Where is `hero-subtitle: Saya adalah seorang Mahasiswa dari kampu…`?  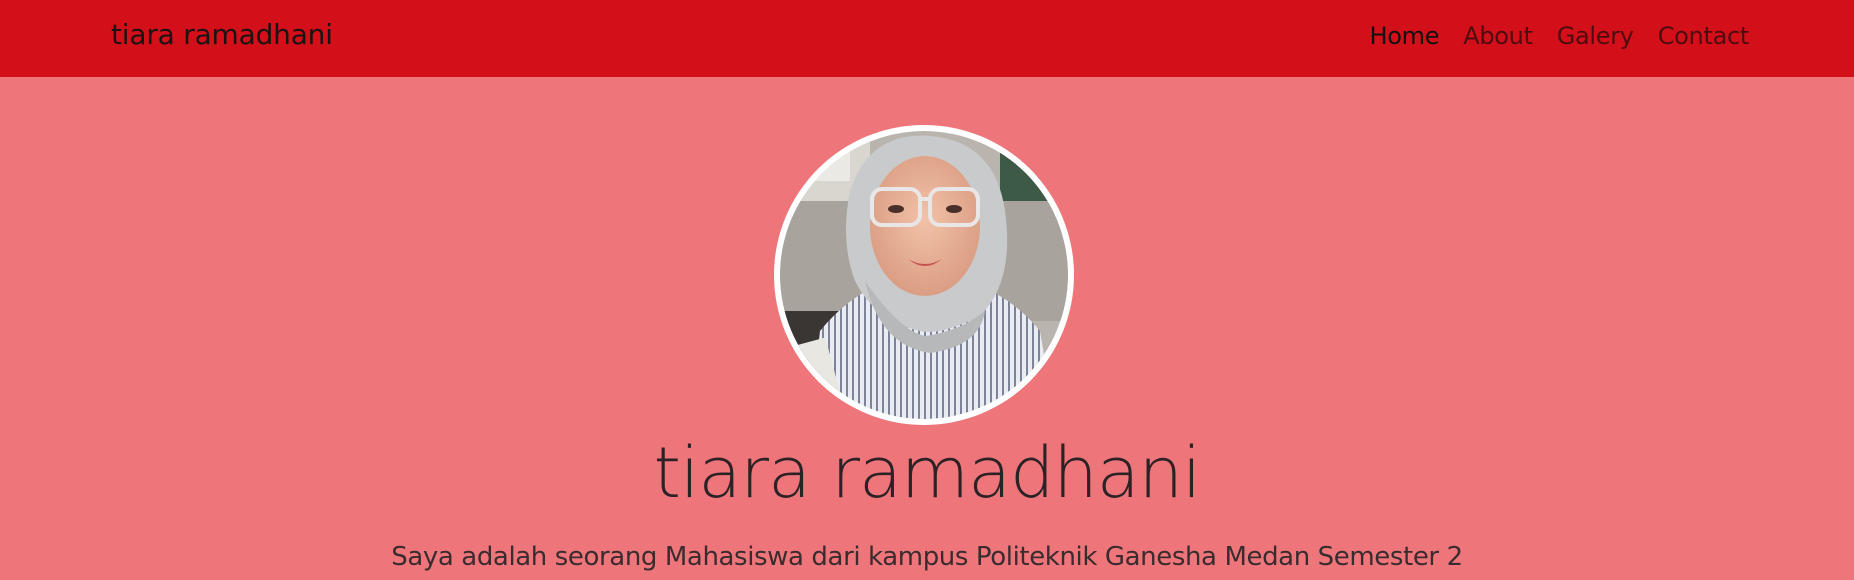 hero-subtitle: Saya adalah seorang Mahasiswa dari kampu… is located at coordinates (927, 557).